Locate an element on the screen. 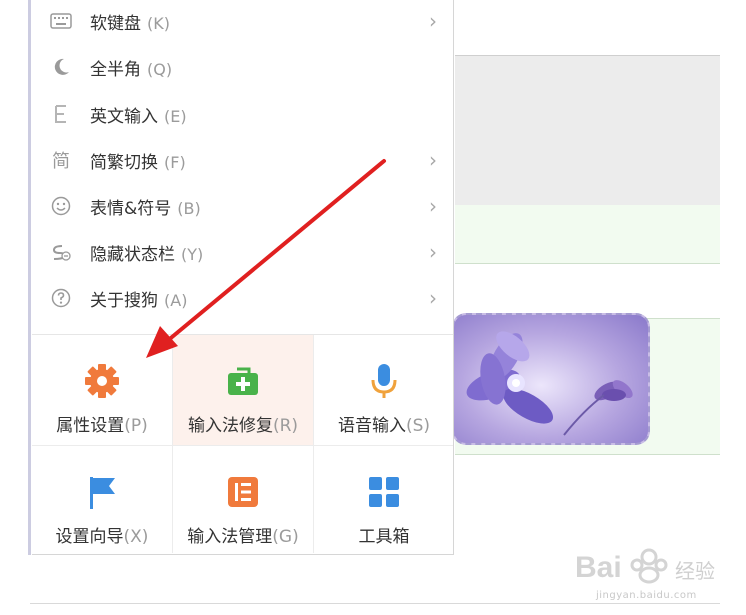  manager-icon is located at coordinates (243, 492).